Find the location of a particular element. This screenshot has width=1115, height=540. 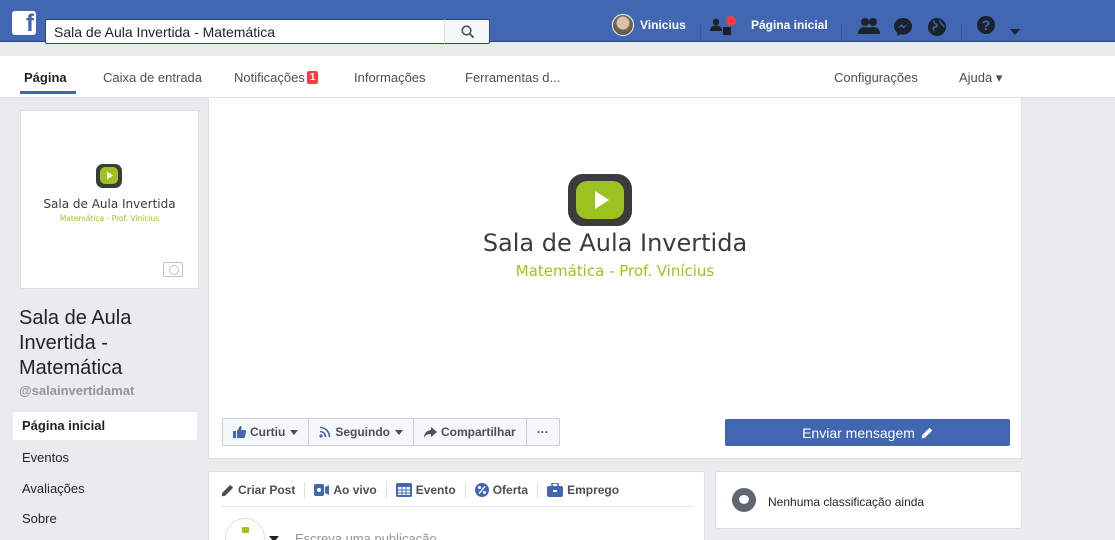

thumbs-up-icon is located at coordinates (239, 432).